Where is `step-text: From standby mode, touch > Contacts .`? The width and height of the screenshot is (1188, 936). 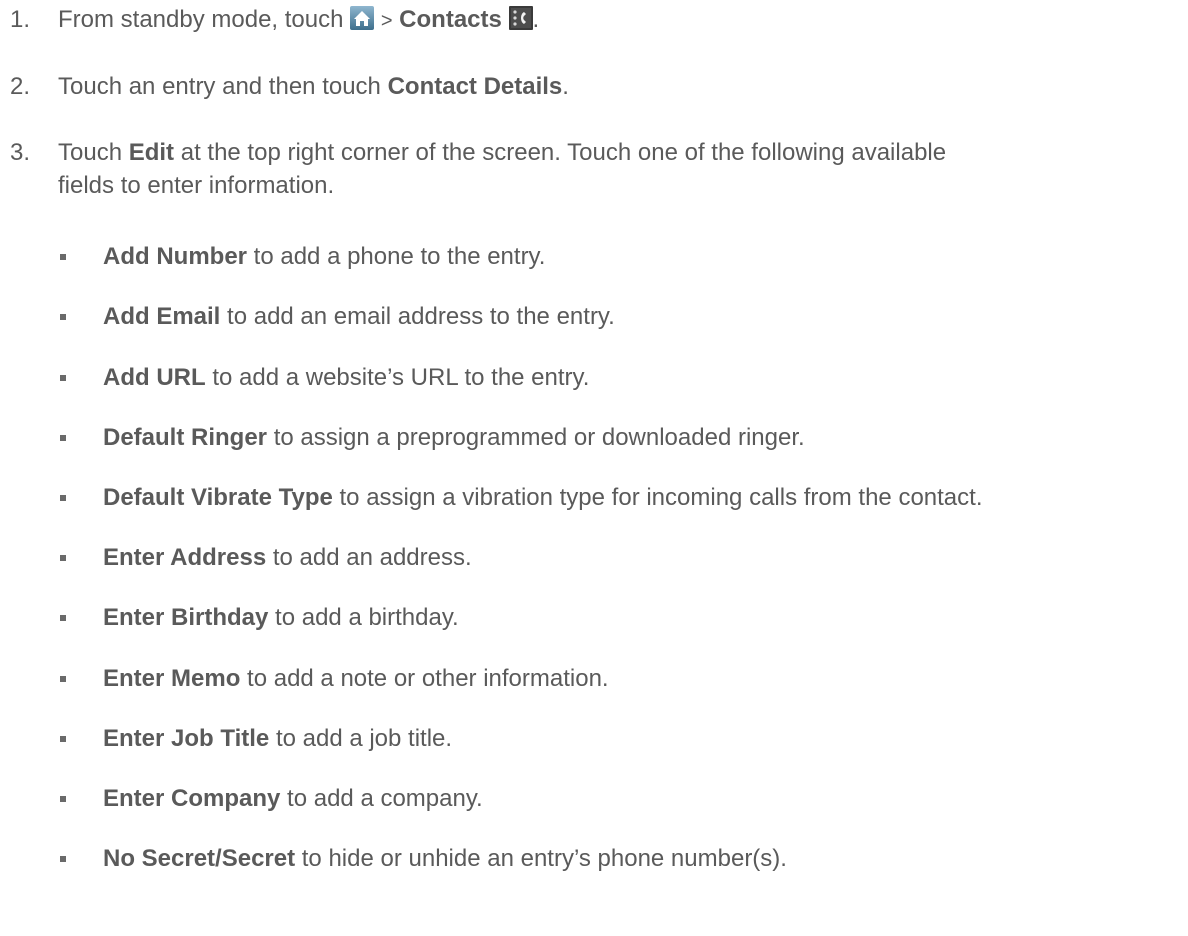 step-text: From standby mode, touch > Contacts . is located at coordinates (298, 20).